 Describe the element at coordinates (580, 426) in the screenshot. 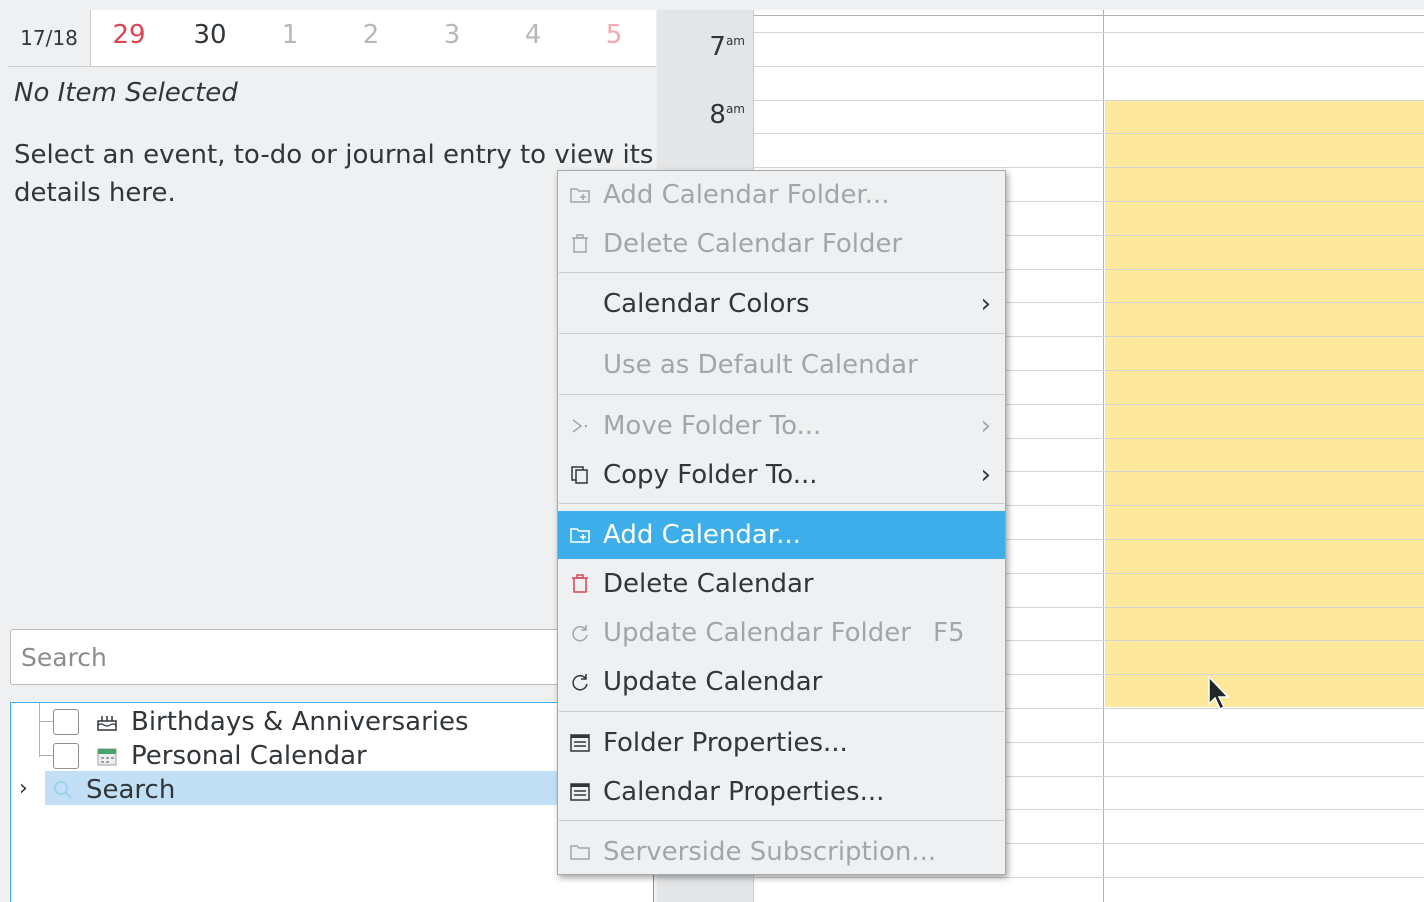

I see `move-icon` at that location.